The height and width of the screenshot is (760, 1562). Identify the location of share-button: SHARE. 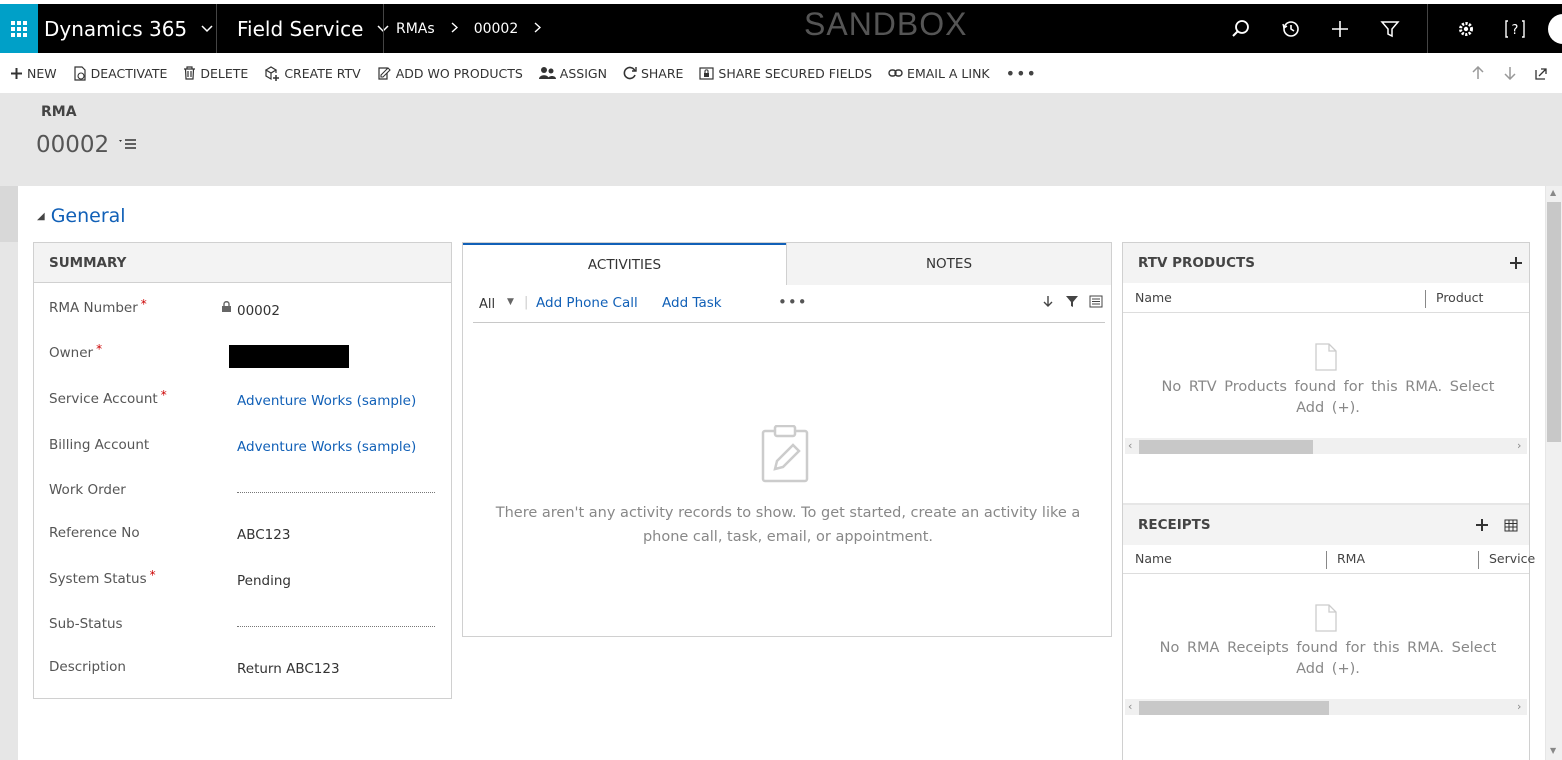
(653, 73).